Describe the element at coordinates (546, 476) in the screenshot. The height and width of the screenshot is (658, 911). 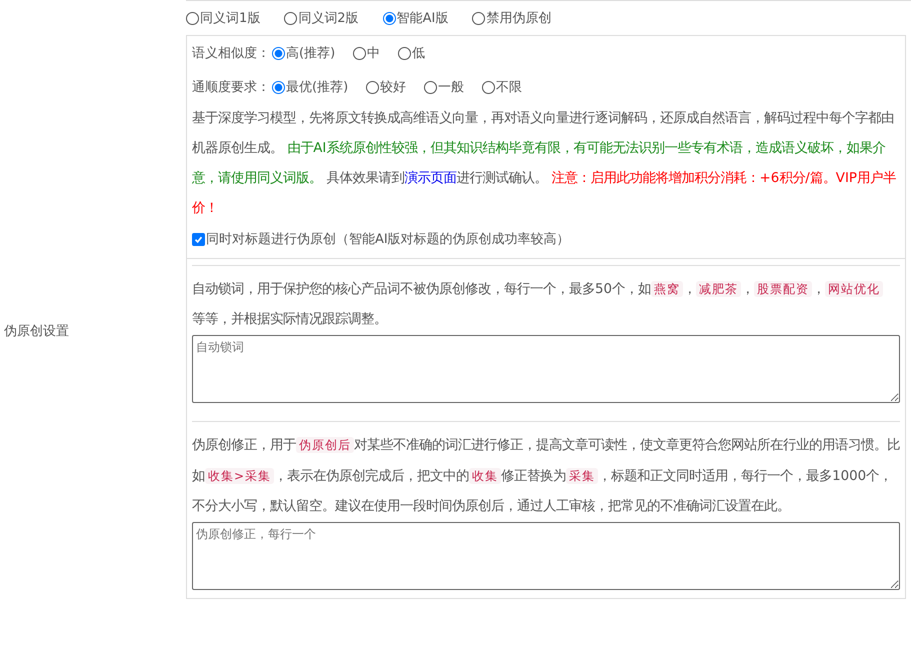
I see `corrections-description: 伪原创修正，用于 伪原创后 对某些不准确的词汇进行修正，提高文章可读性，使文章更符合您网站所在行业的用语习惯。比如 收集>采集 ，表示在伪原创完成后，把文中的 收集 修正替换为 采集 ，标题和正文同时适用，每行一个，最多1000个，不分大小写，默认留空。建议在使用一段时间伪原创后，通过人工审核，把常见的不准确词汇设置在此。` at that location.